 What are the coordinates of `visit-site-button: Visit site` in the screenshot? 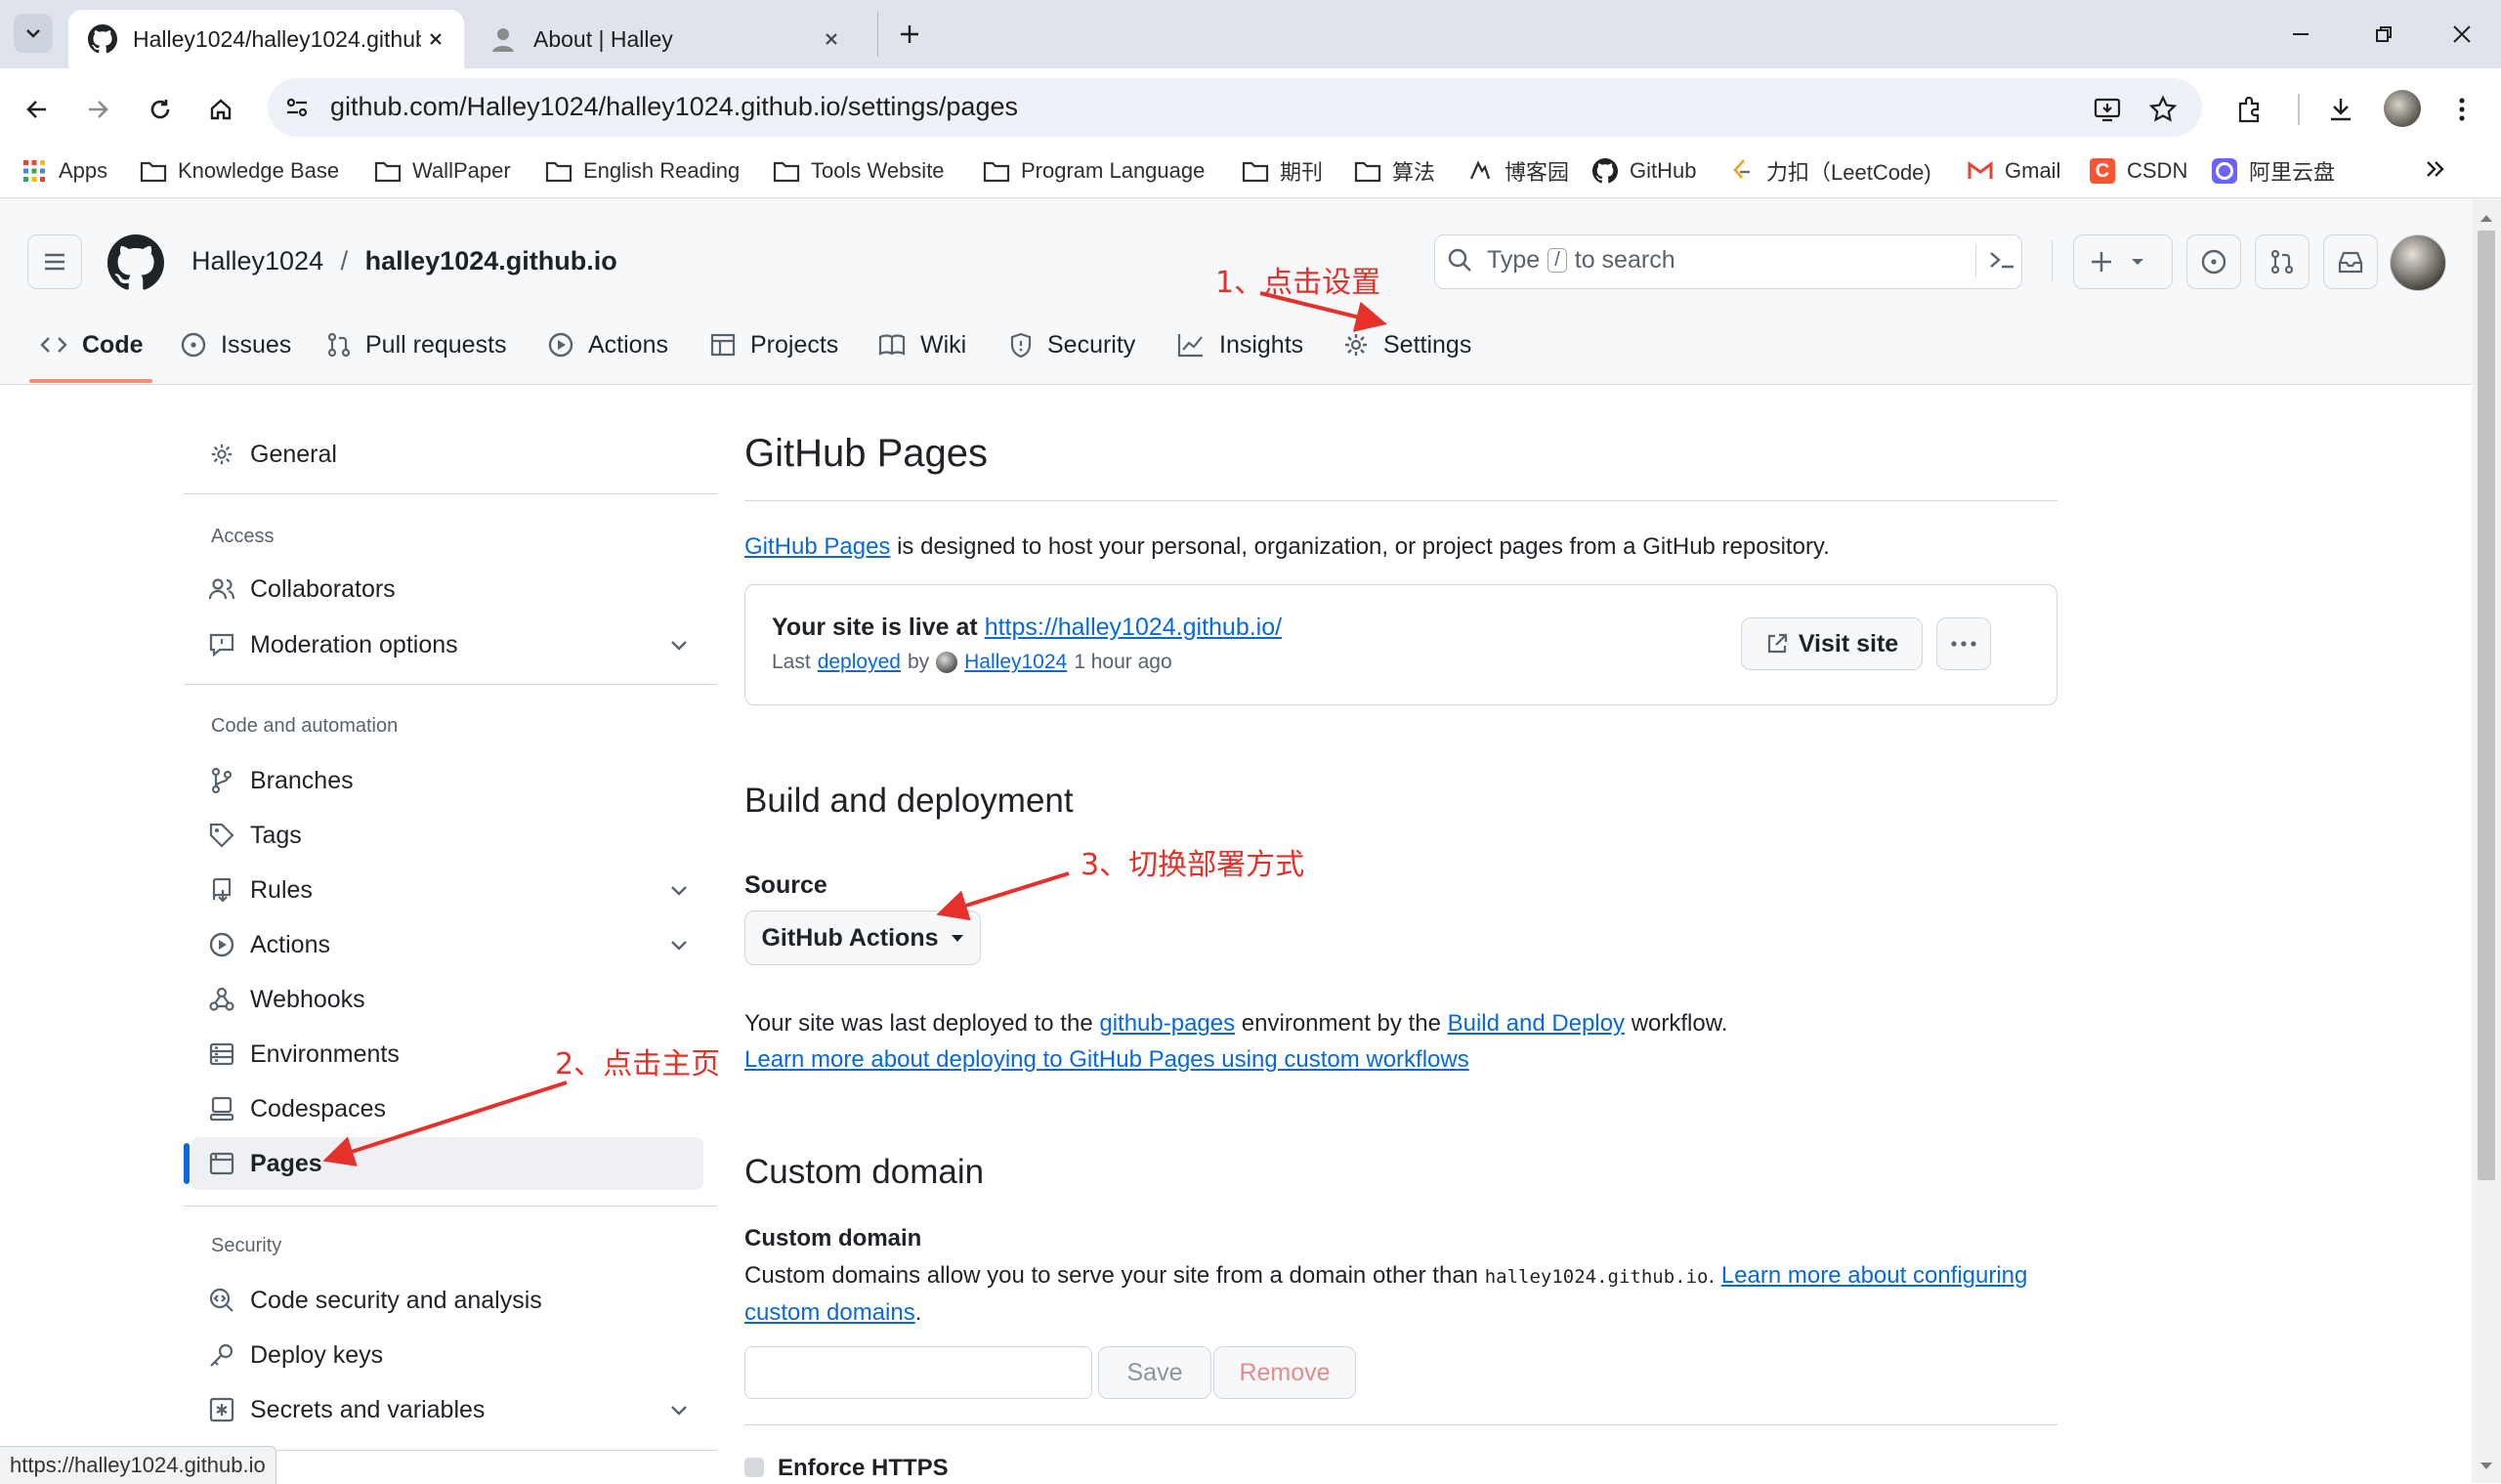 It's located at (1832, 643).